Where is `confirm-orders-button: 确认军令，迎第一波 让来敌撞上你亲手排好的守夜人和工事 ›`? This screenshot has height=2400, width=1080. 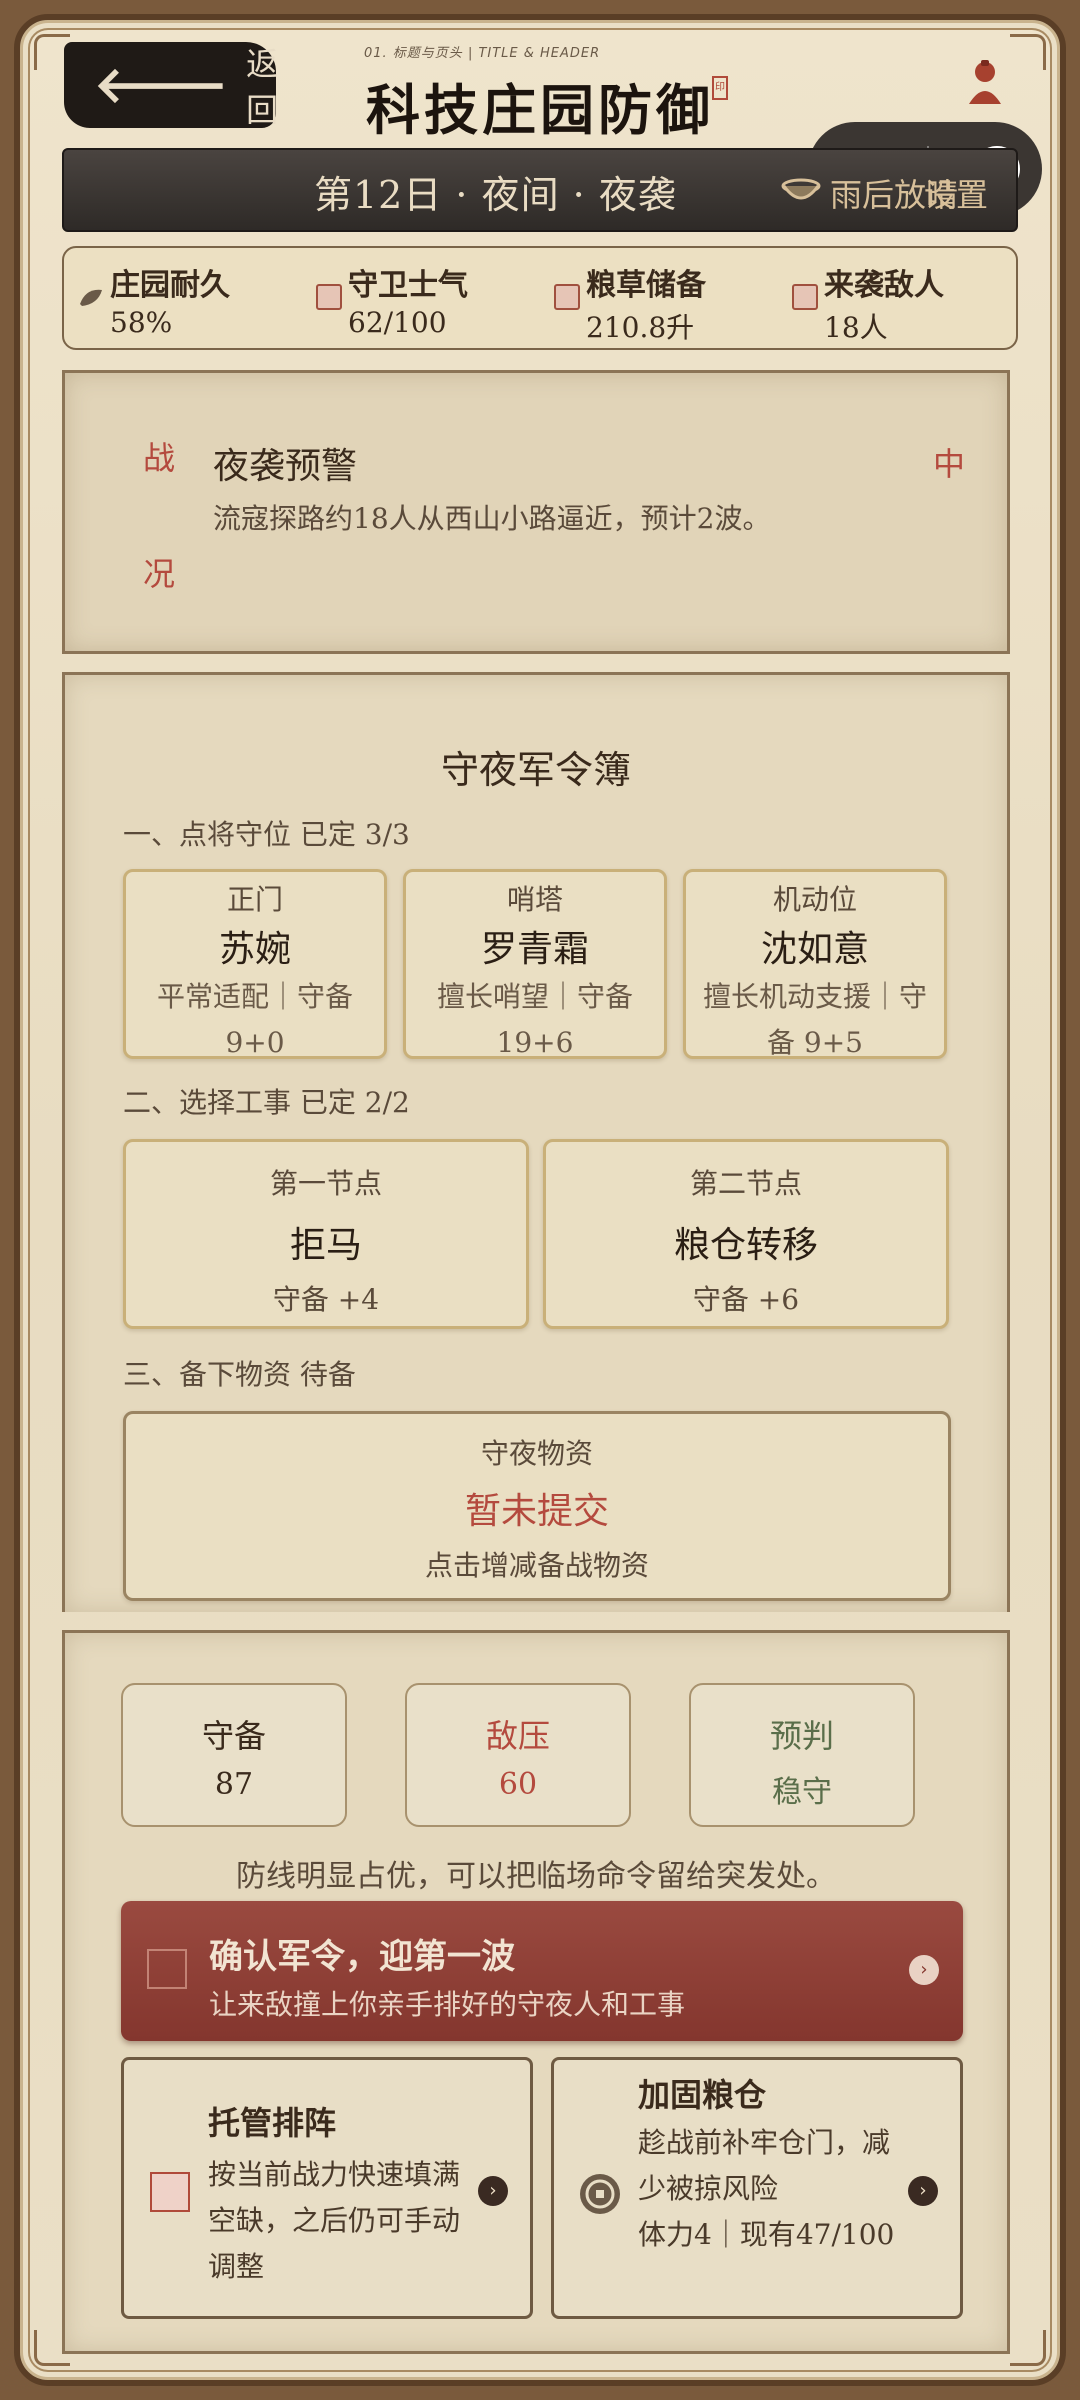 confirm-orders-button: 确认军令，迎第一波 让来敌撞上你亲手排好的守夜人和工事 › is located at coordinates (542, 1971).